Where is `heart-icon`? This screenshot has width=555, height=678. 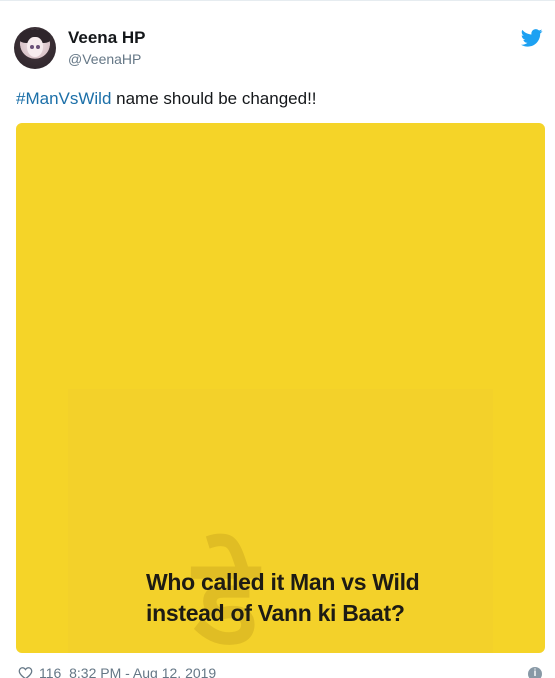 heart-icon is located at coordinates (25, 672).